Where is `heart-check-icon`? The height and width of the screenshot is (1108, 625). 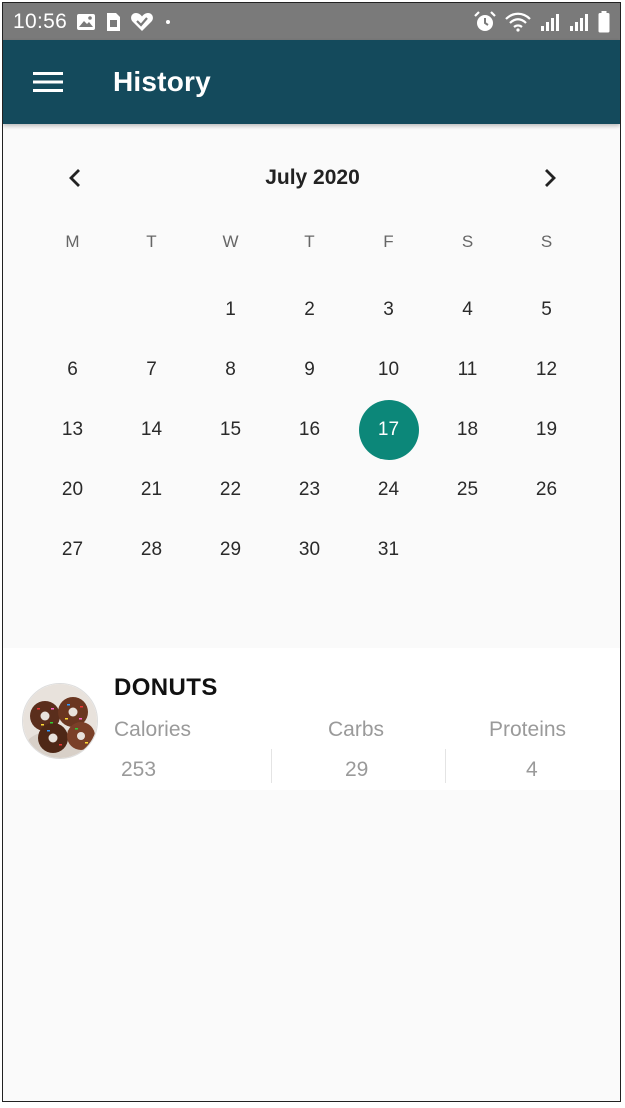 heart-check-icon is located at coordinates (142, 22).